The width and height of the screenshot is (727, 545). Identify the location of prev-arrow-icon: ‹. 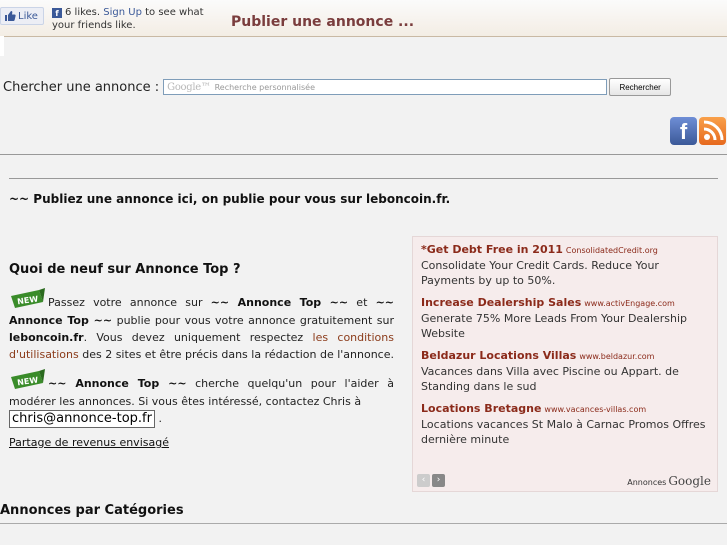
(423, 480).